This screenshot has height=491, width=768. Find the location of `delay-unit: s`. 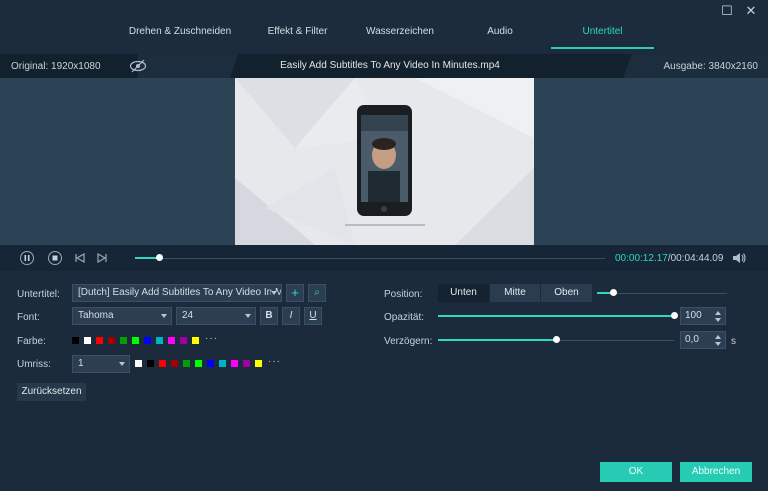

delay-unit: s is located at coordinates (733, 341).